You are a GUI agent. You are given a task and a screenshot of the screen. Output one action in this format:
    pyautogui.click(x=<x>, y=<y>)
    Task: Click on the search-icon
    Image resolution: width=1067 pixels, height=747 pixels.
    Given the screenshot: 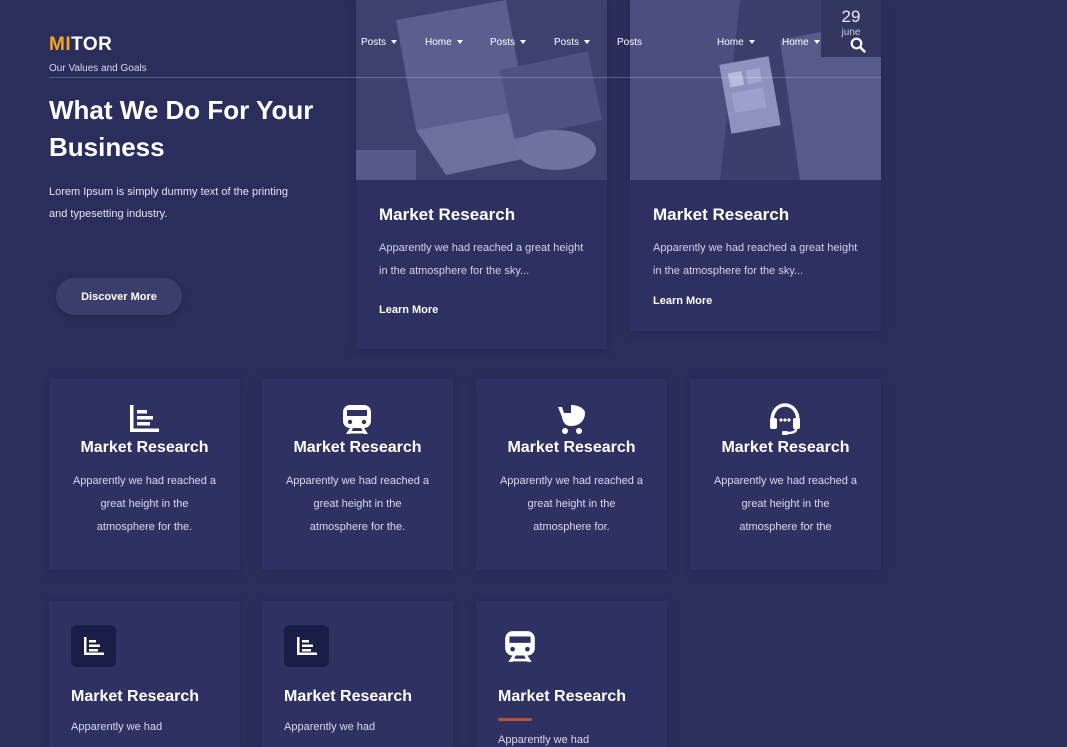 What is the action you would take?
    pyautogui.click(x=858, y=45)
    